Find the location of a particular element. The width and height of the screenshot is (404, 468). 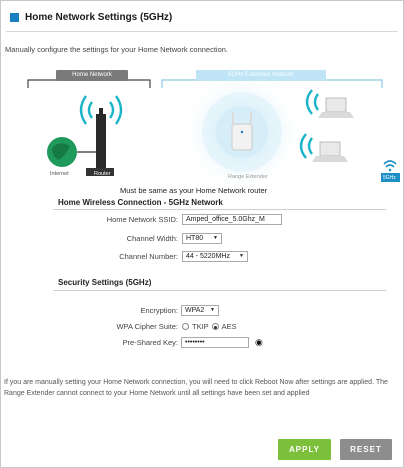

laptop-icon-bottom is located at coordinates (330, 151).